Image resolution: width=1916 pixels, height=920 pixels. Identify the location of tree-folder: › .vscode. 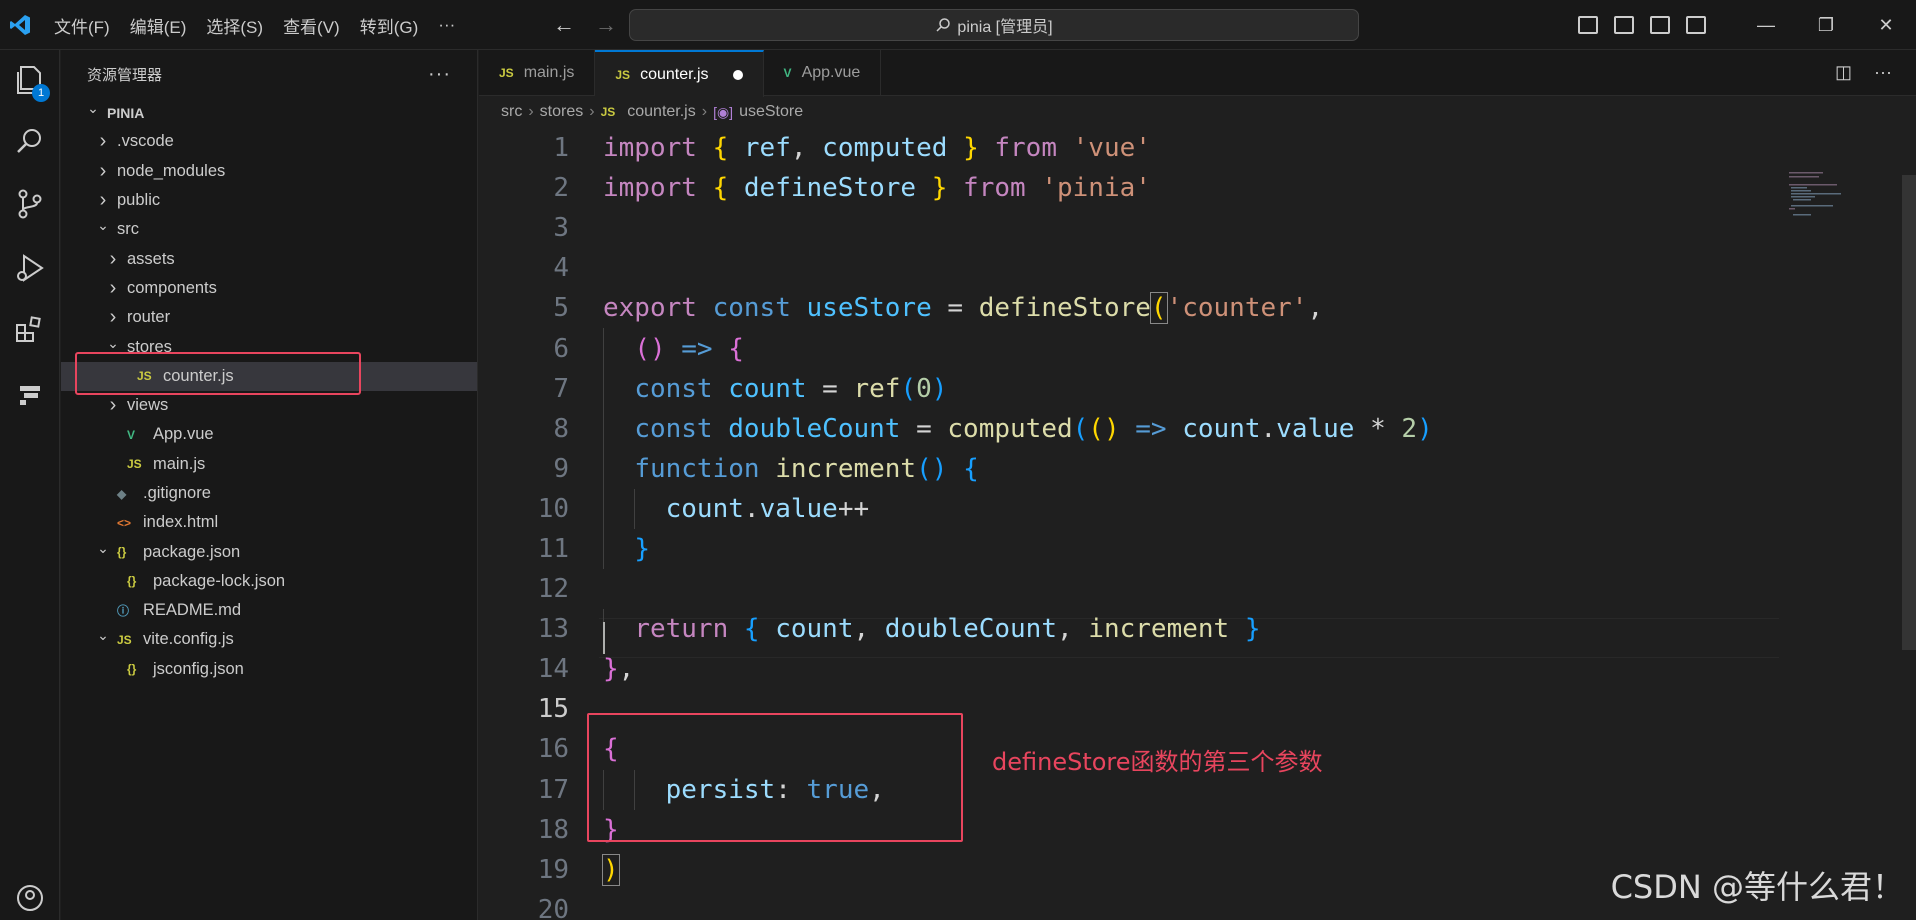
(269, 141).